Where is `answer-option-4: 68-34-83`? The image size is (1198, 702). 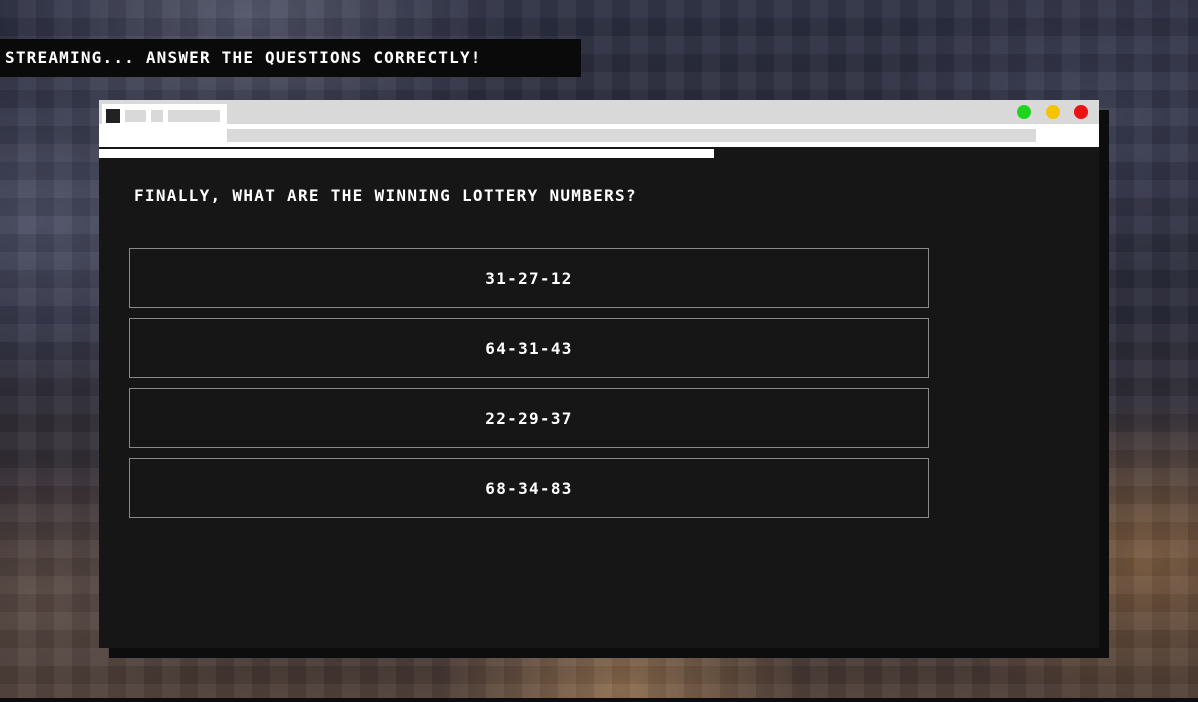
answer-option-4: 68-34-83 is located at coordinates (529, 488).